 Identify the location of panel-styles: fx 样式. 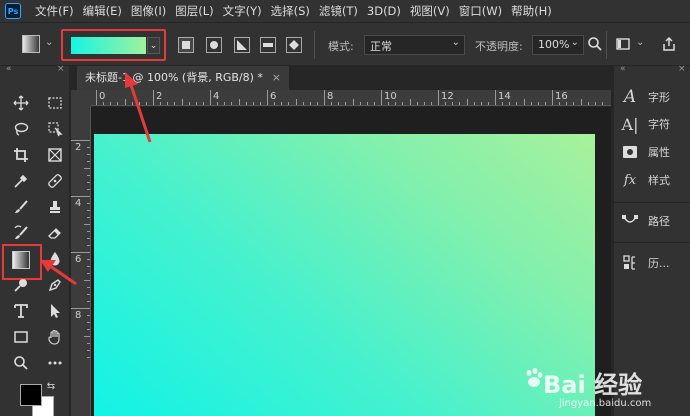
(653, 180).